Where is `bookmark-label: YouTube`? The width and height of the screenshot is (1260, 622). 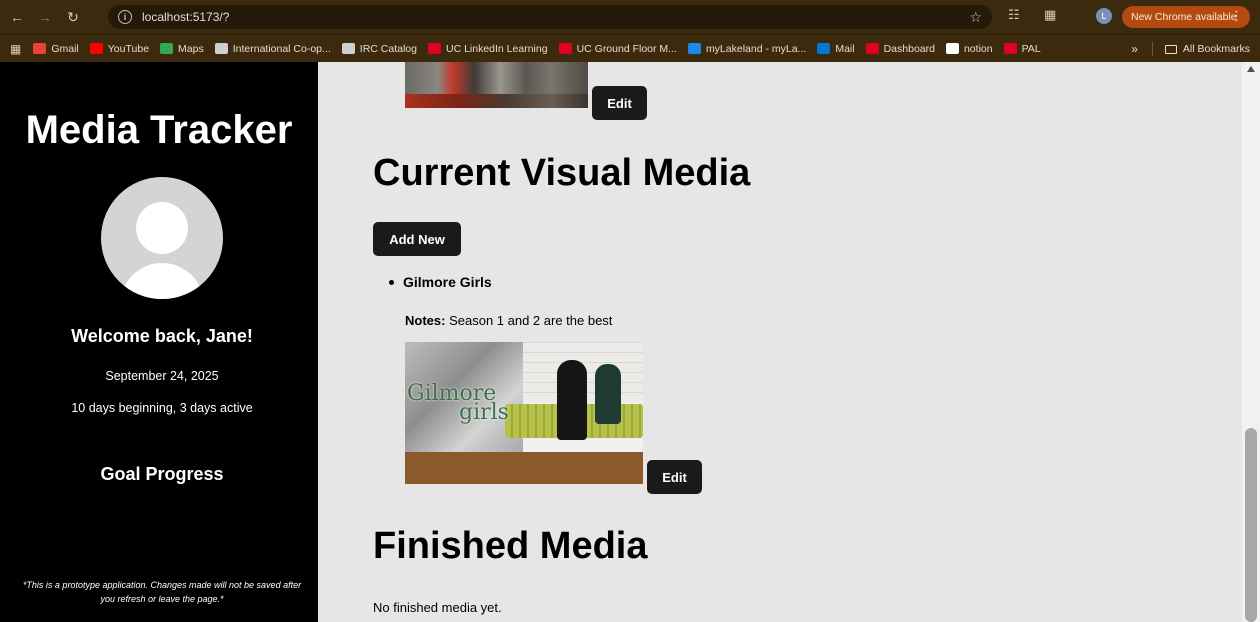 bookmark-label: YouTube is located at coordinates (128, 48).